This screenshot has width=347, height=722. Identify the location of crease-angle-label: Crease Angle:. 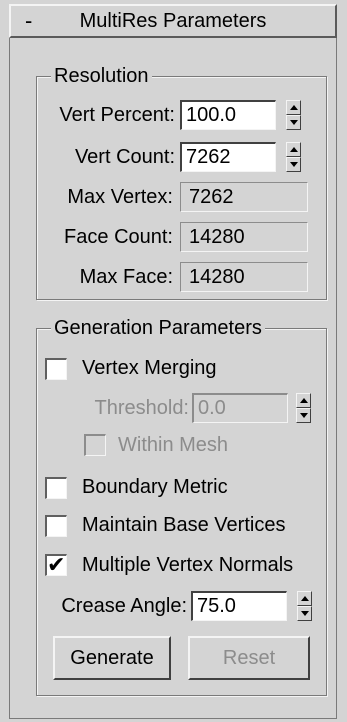
(124, 606).